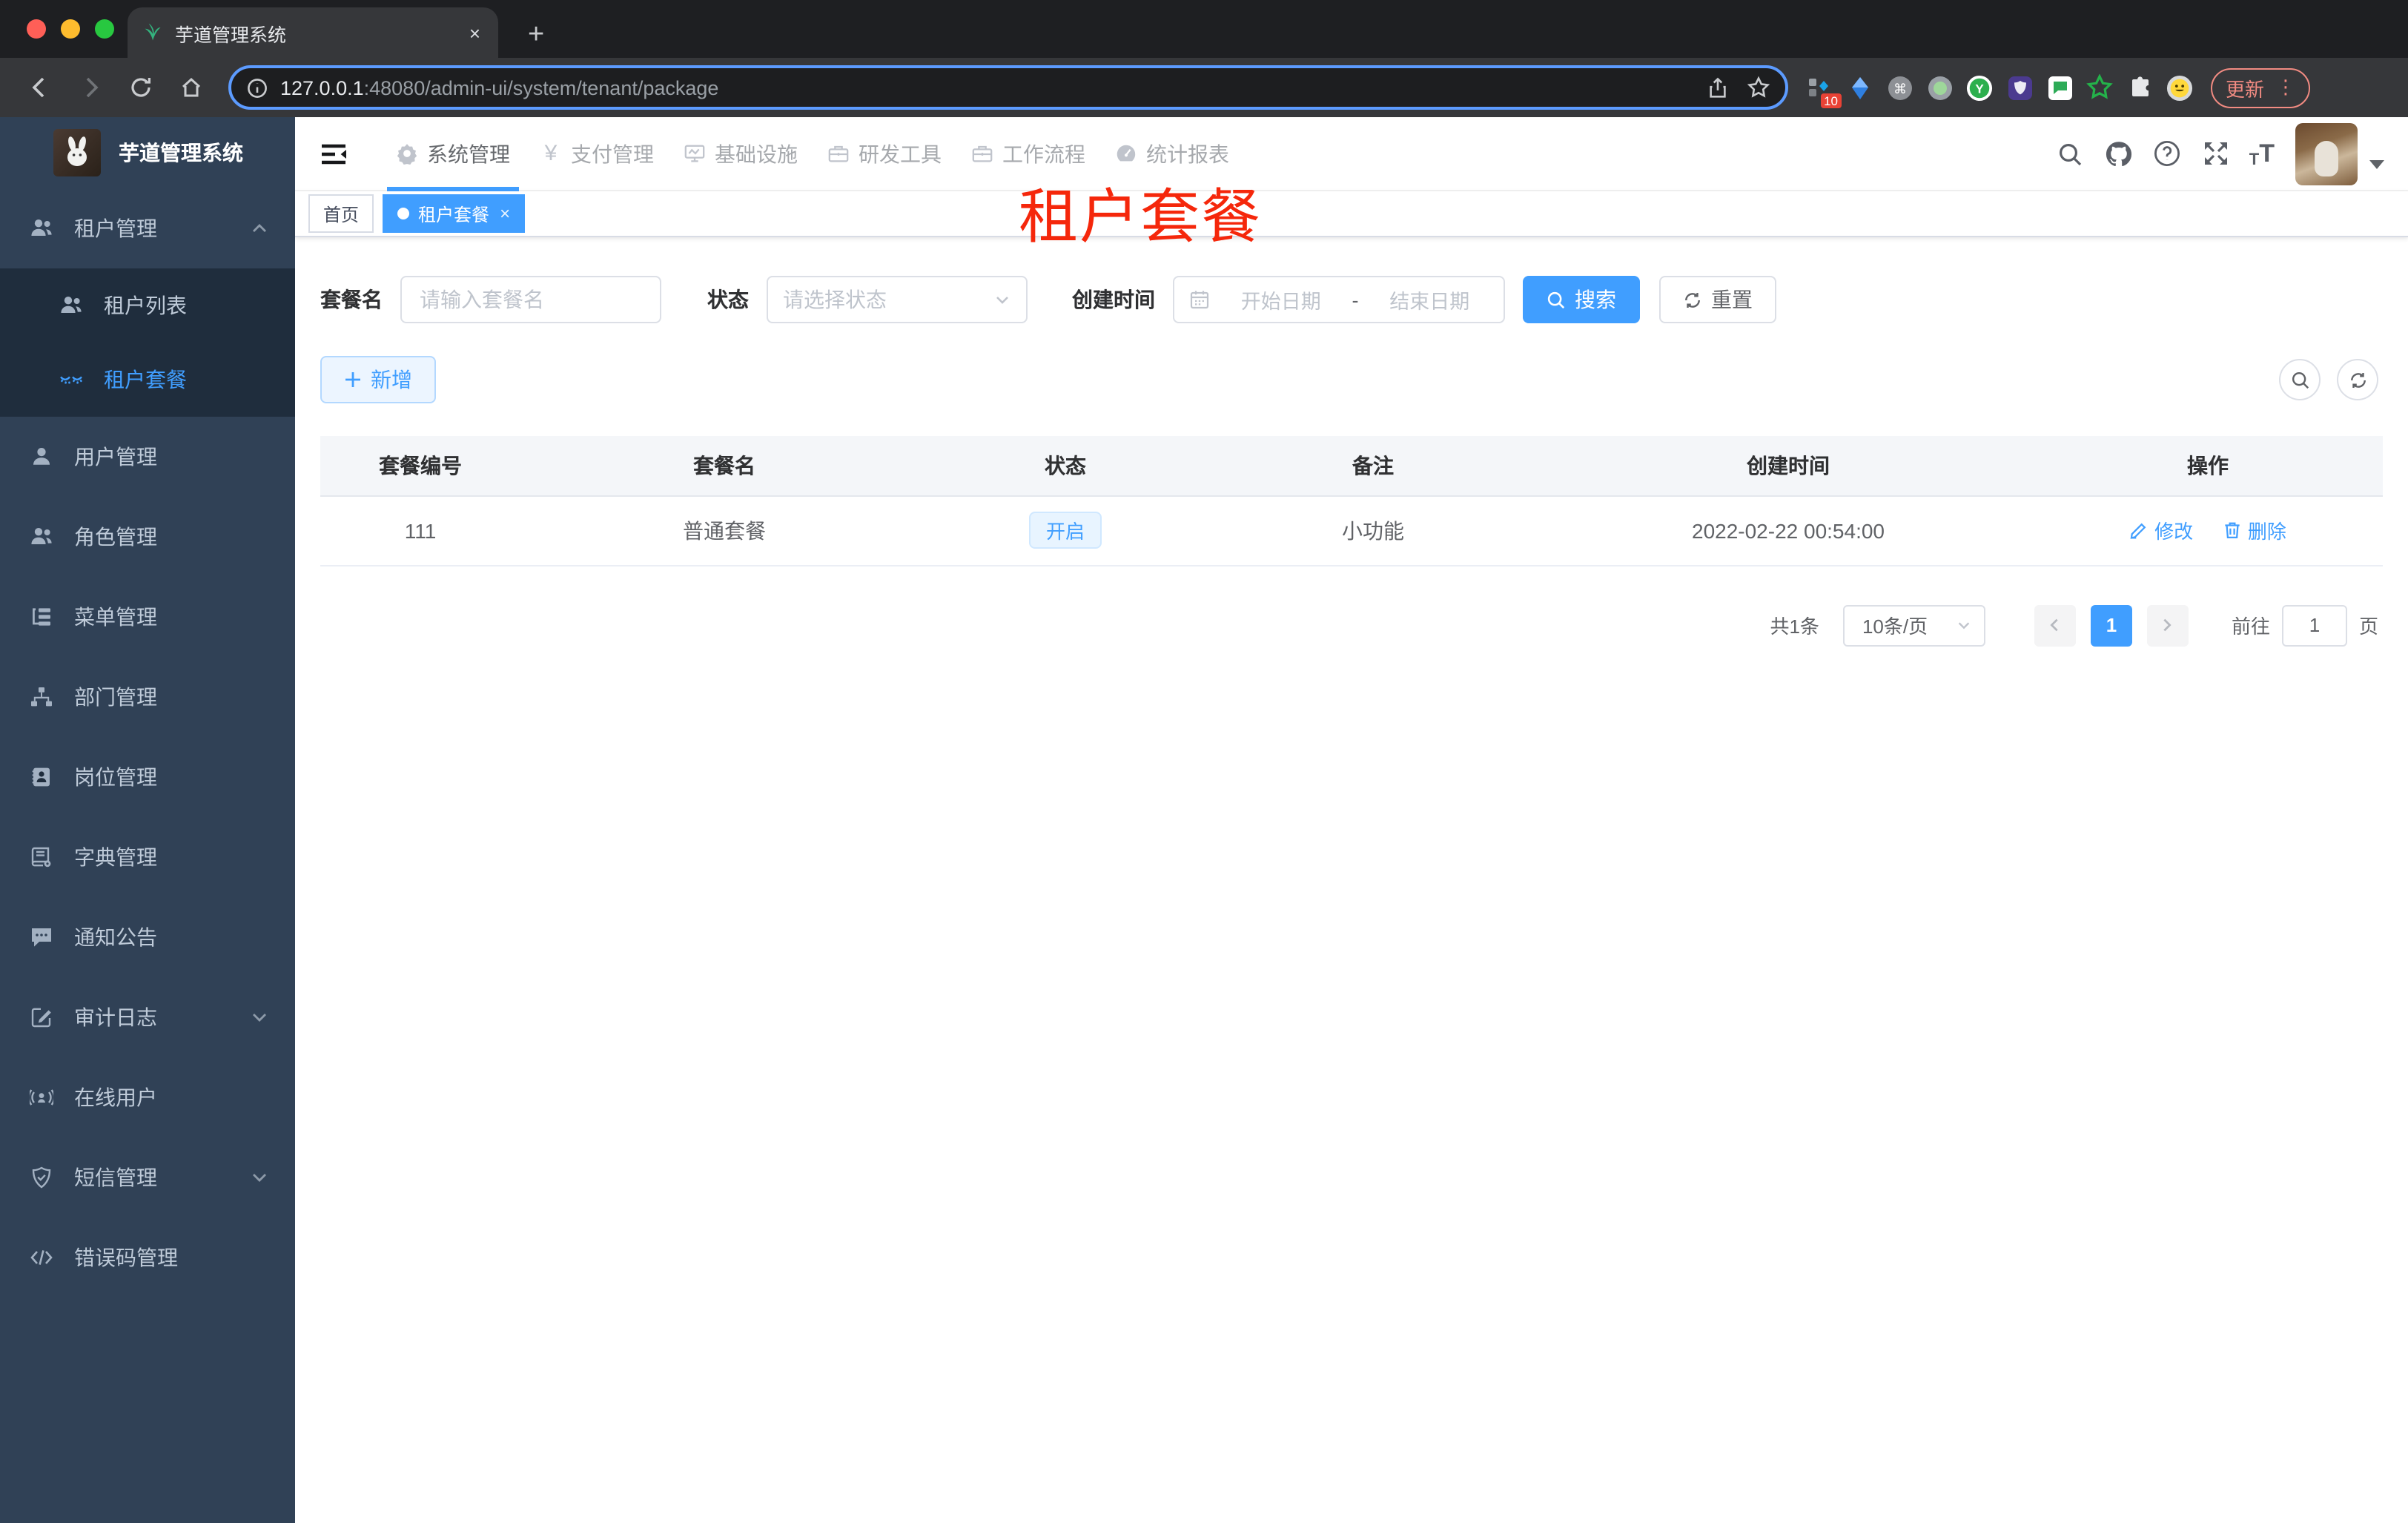  What do you see at coordinates (2119, 153) in the screenshot?
I see `github-icon` at bounding box center [2119, 153].